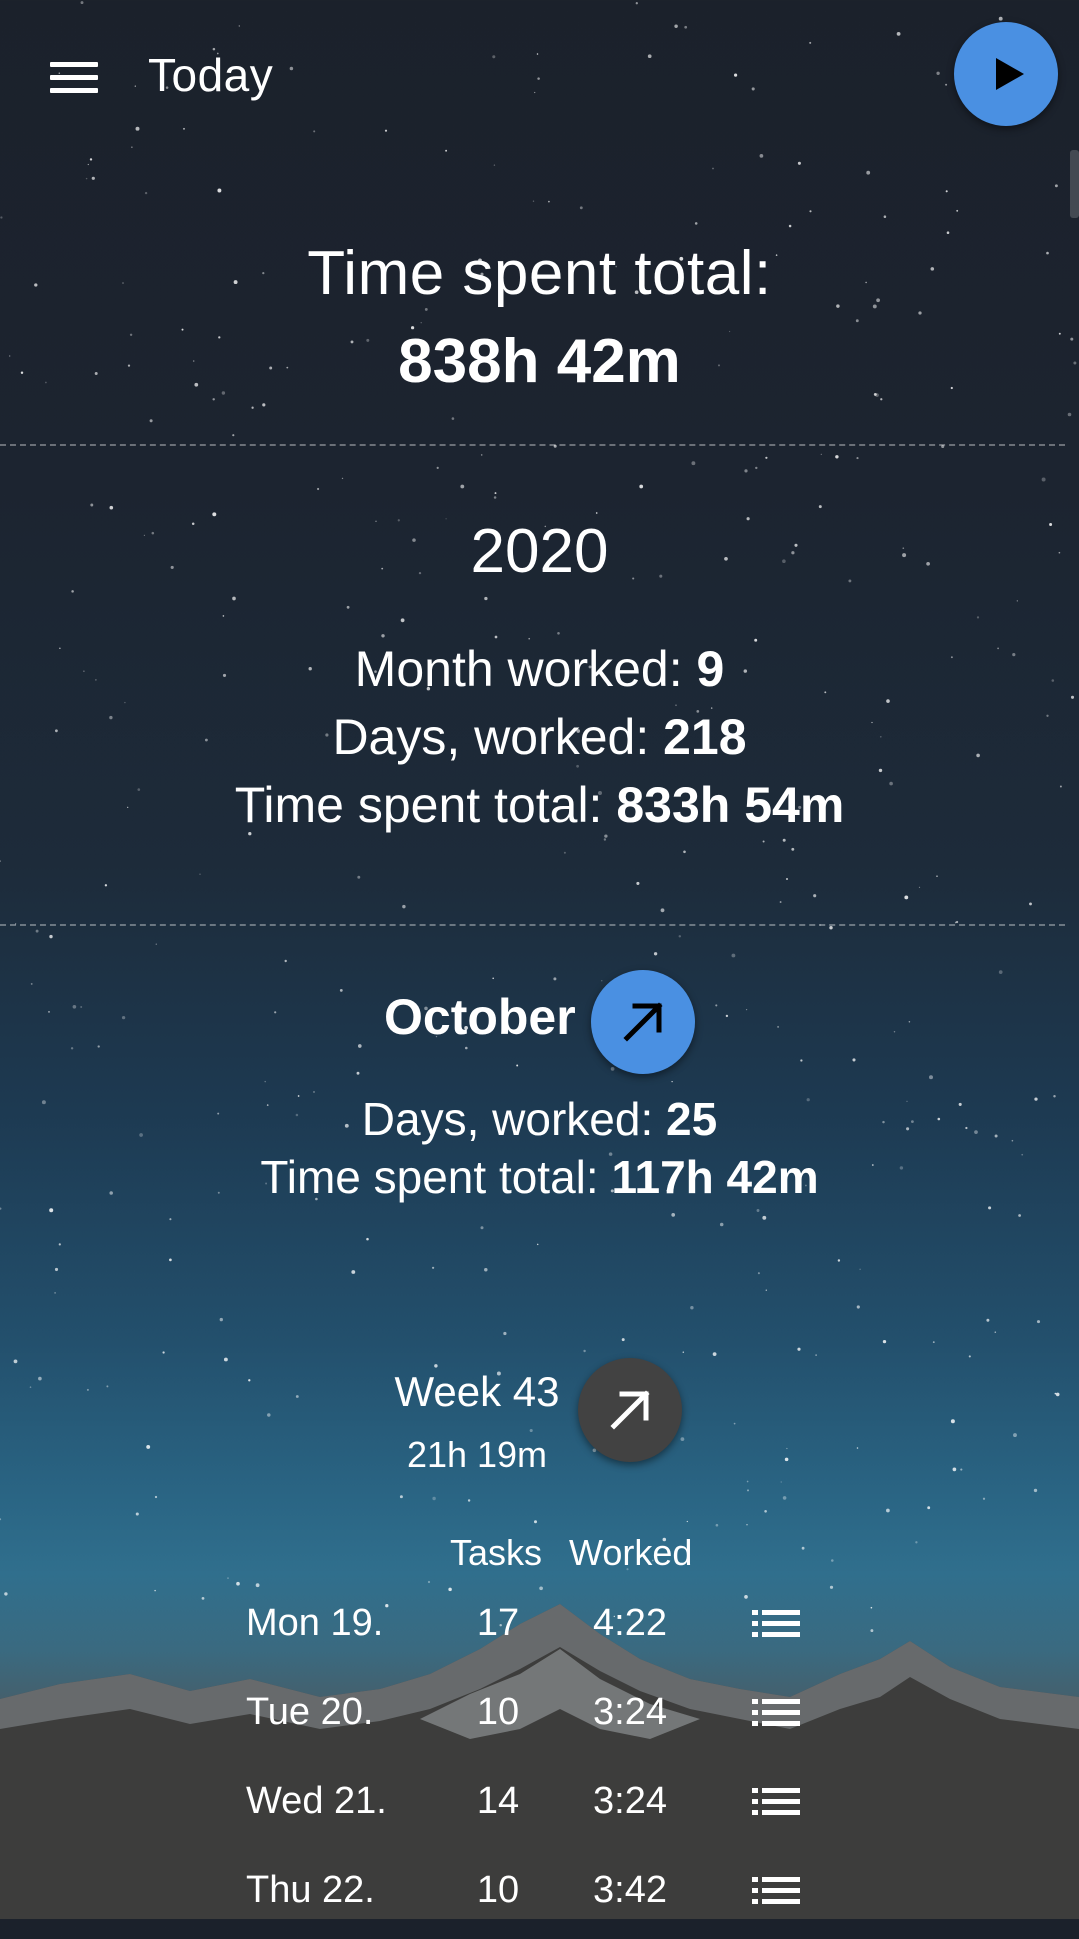  What do you see at coordinates (539, 1815) in the screenshot?
I see `table-row: Wed 21. 14 3:24` at bounding box center [539, 1815].